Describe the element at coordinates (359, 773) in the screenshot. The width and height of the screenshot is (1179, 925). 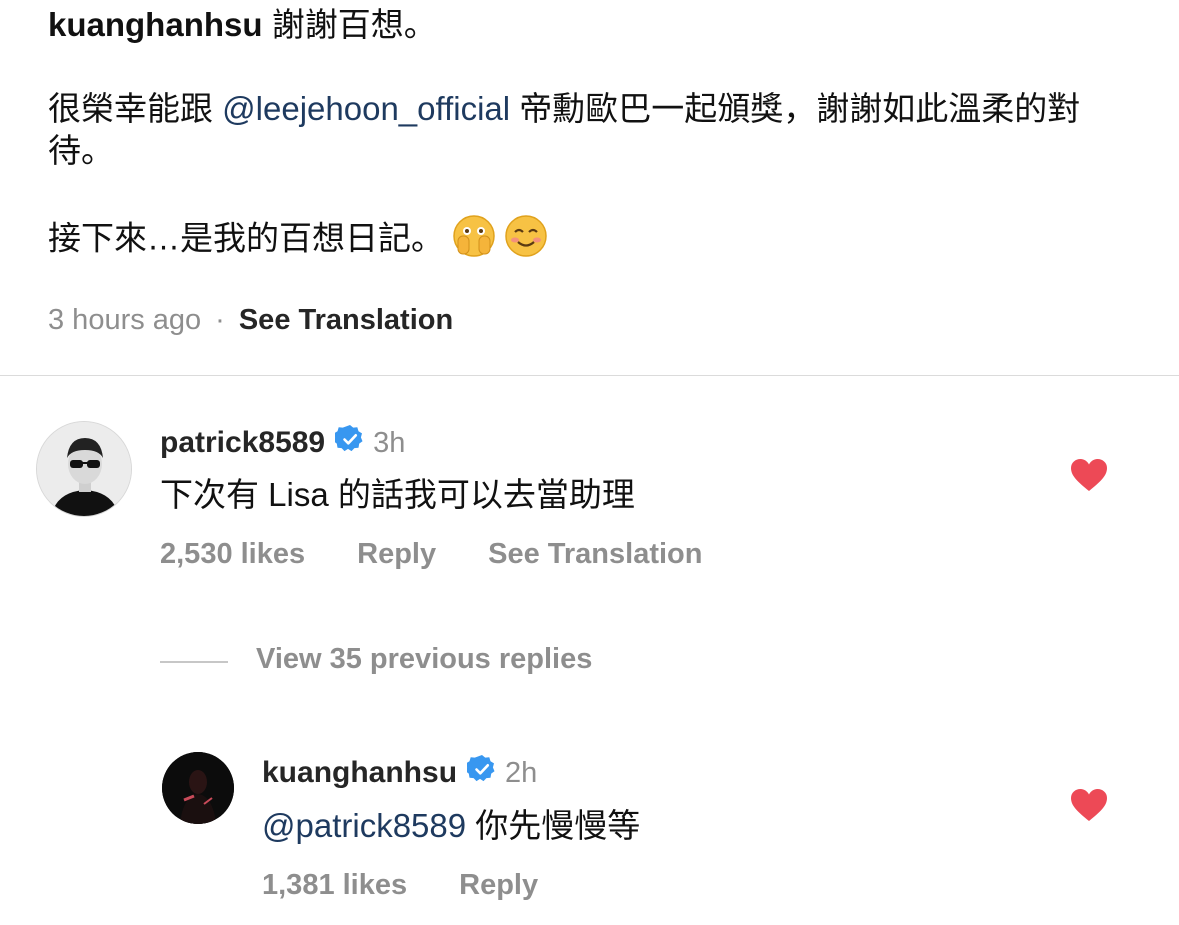
I see `reply-username: kuanghanhsu` at that location.